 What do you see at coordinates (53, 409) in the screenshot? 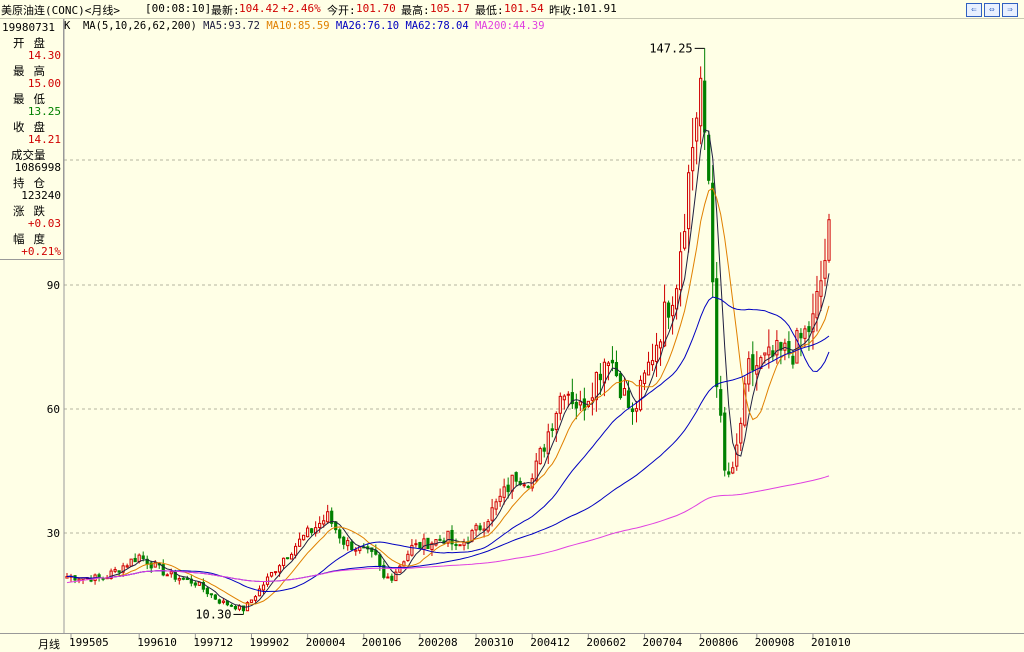
I see `y-tick-label: 60` at bounding box center [53, 409].